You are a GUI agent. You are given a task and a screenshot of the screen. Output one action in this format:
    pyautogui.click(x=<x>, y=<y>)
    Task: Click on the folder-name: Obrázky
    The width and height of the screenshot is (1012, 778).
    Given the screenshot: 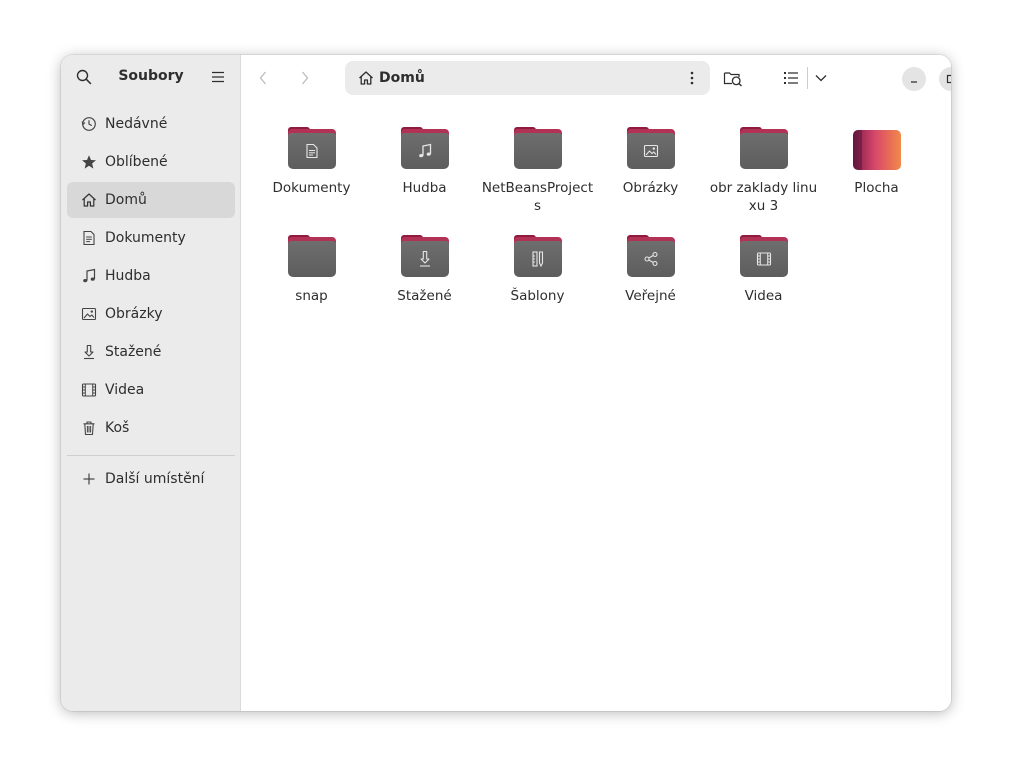 What is the action you would take?
    pyautogui.click(x=650, y=188)
    